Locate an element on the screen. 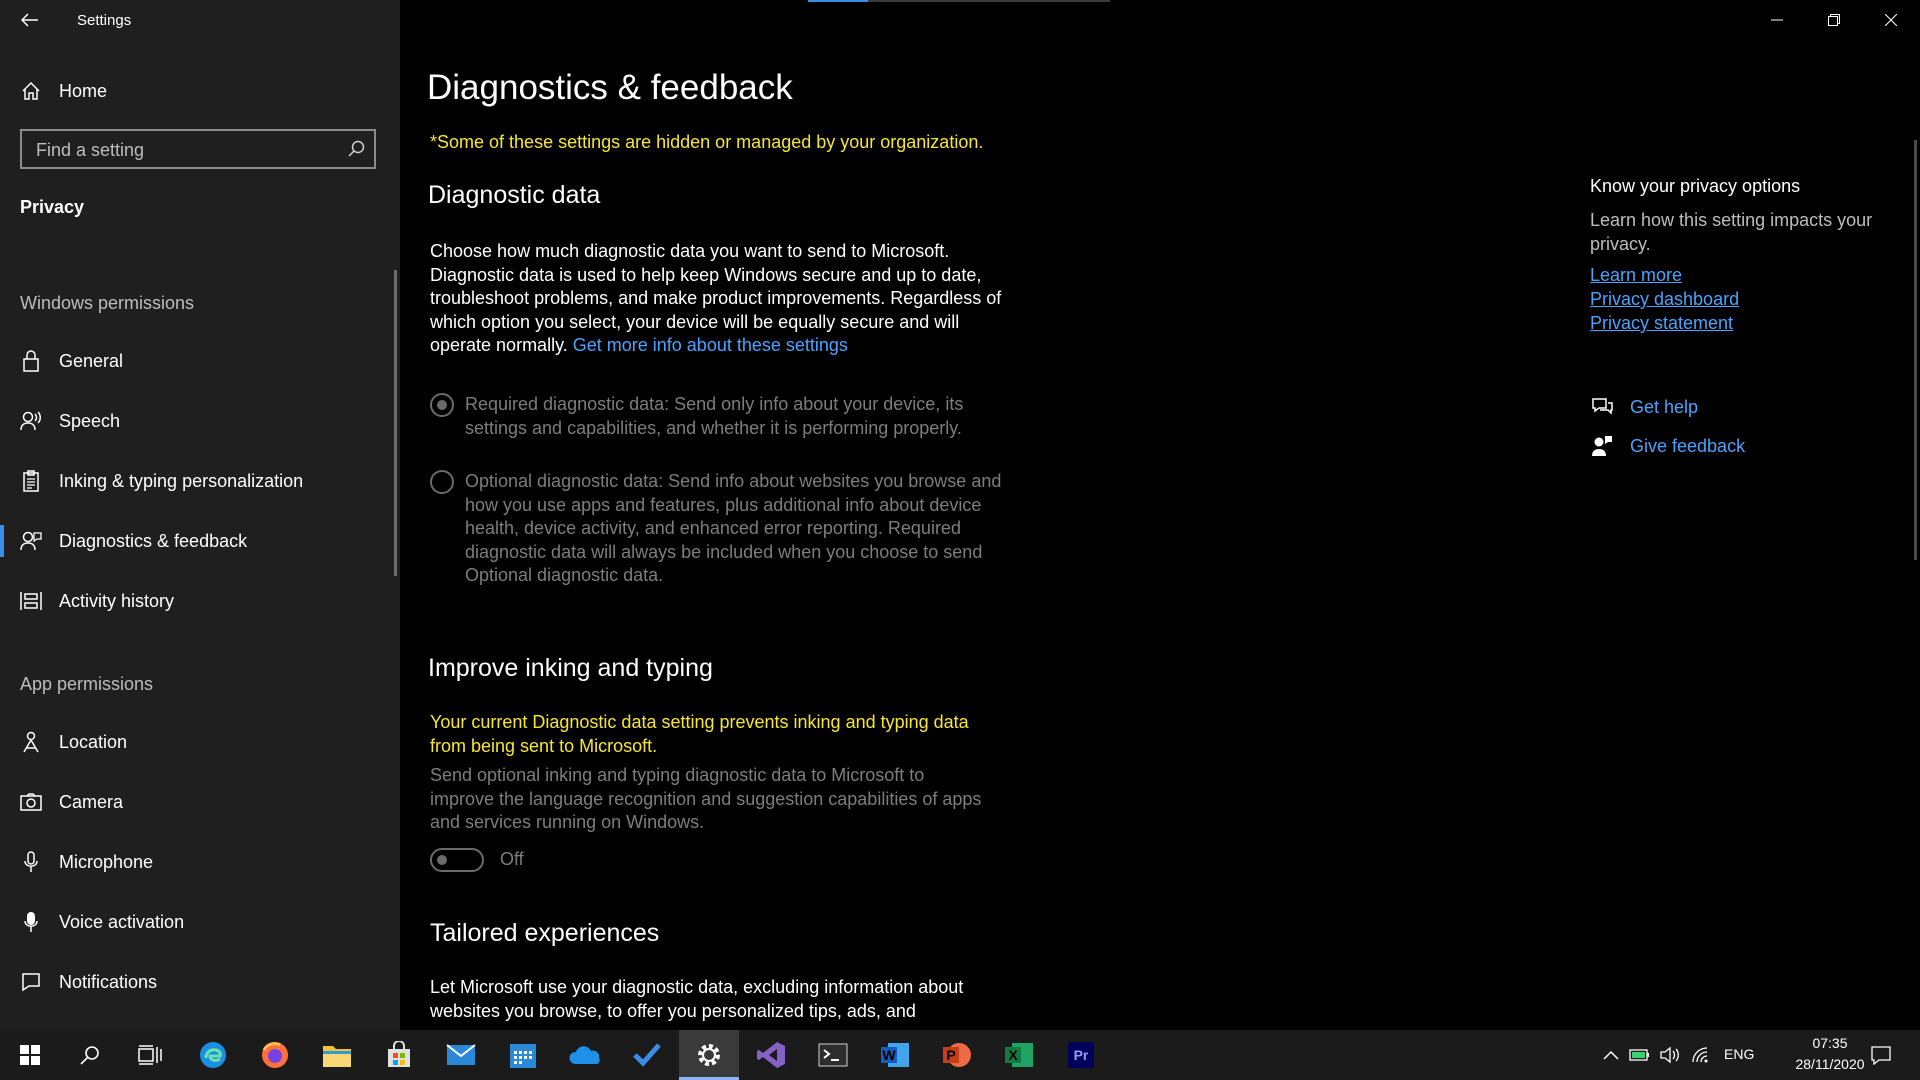 This screenshot has width=1920, height=1080. edge-icon is located at coordinates (213, 1055).